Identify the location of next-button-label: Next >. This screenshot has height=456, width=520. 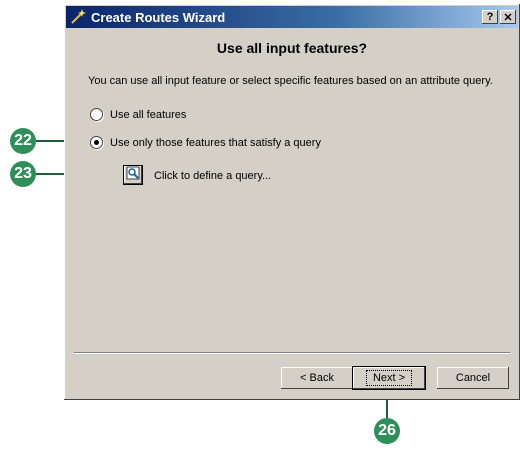
(389, 378).